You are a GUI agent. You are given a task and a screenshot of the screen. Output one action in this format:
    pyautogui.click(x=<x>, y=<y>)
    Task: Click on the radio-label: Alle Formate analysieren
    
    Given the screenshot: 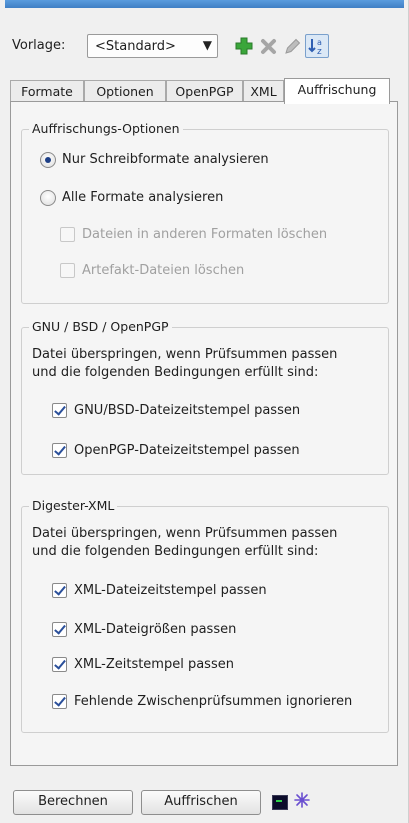 What is the action you would take?
    pyautogui.click(x=143, y=197)
    